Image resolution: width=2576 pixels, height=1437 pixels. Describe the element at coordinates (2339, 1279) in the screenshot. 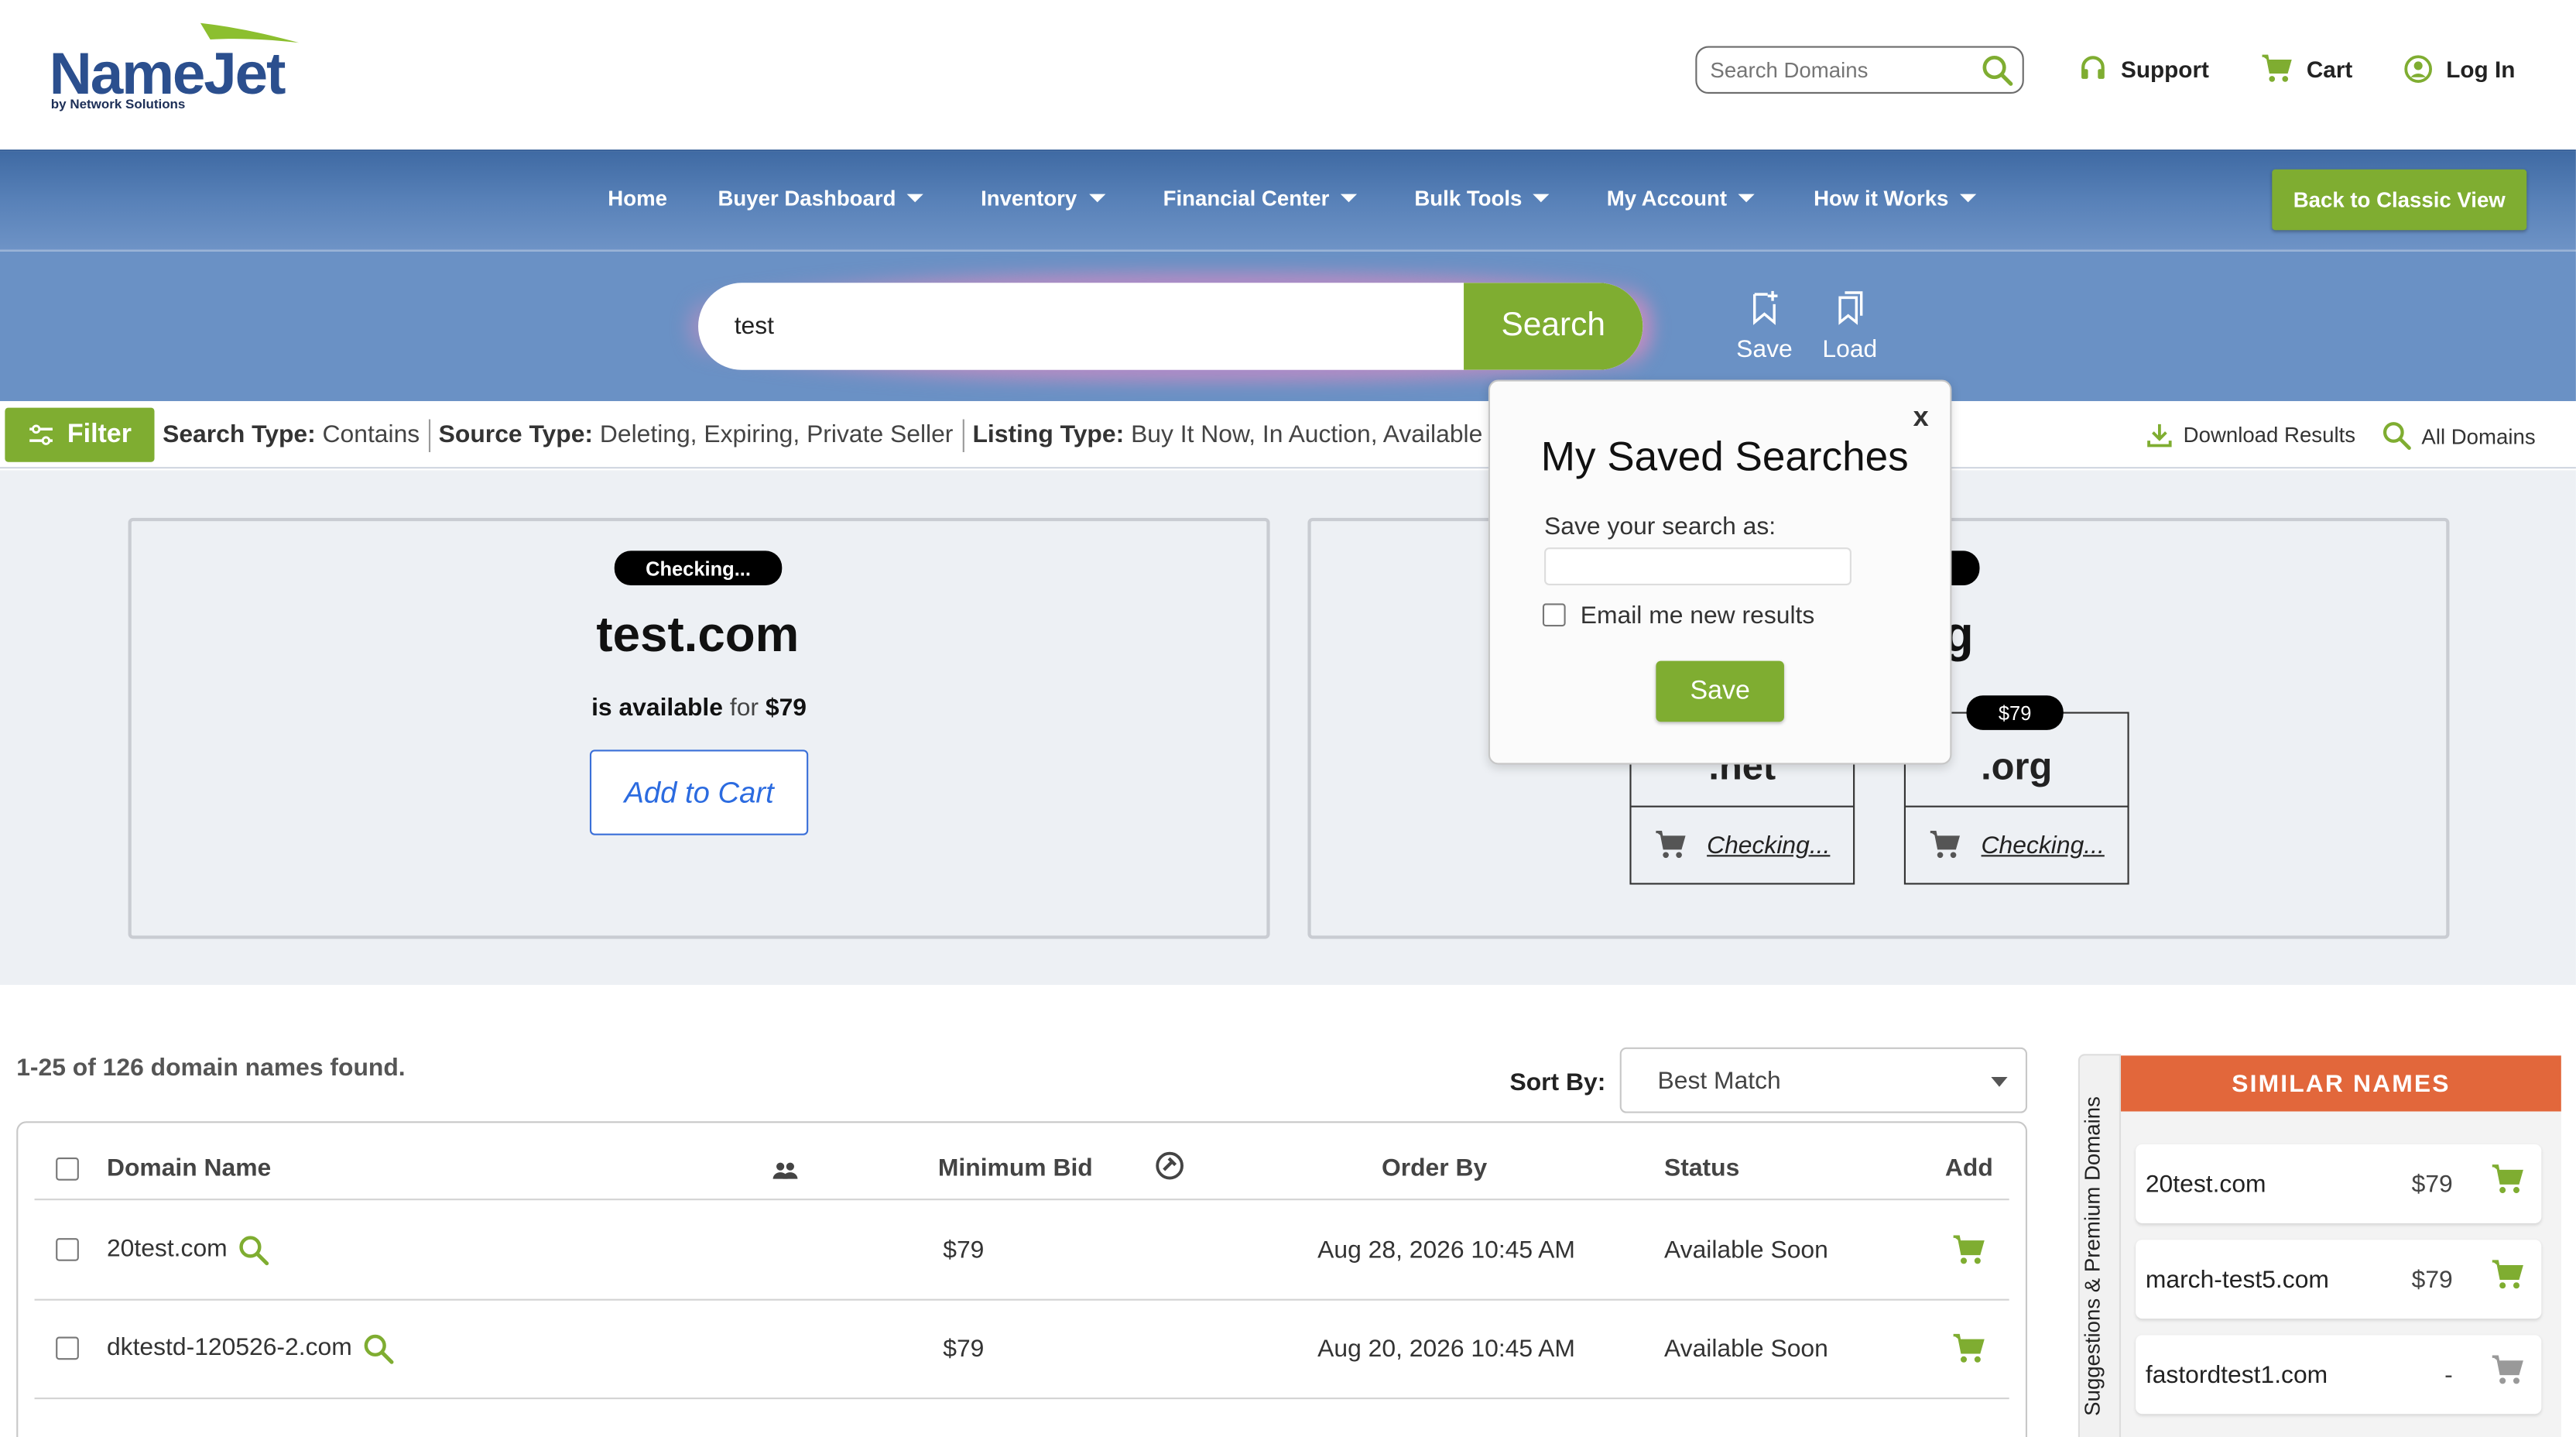

I see `similar-item: march-test5.com $79` at that location.